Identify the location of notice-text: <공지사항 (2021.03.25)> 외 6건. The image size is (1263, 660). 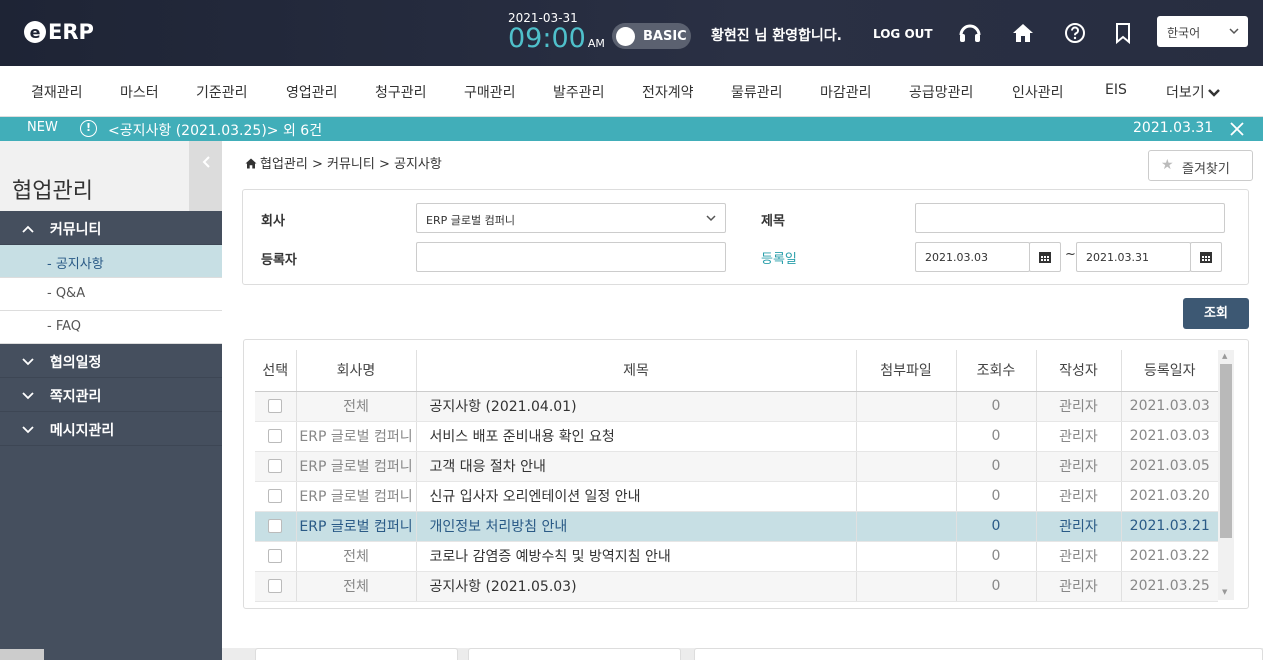
(215, 130).